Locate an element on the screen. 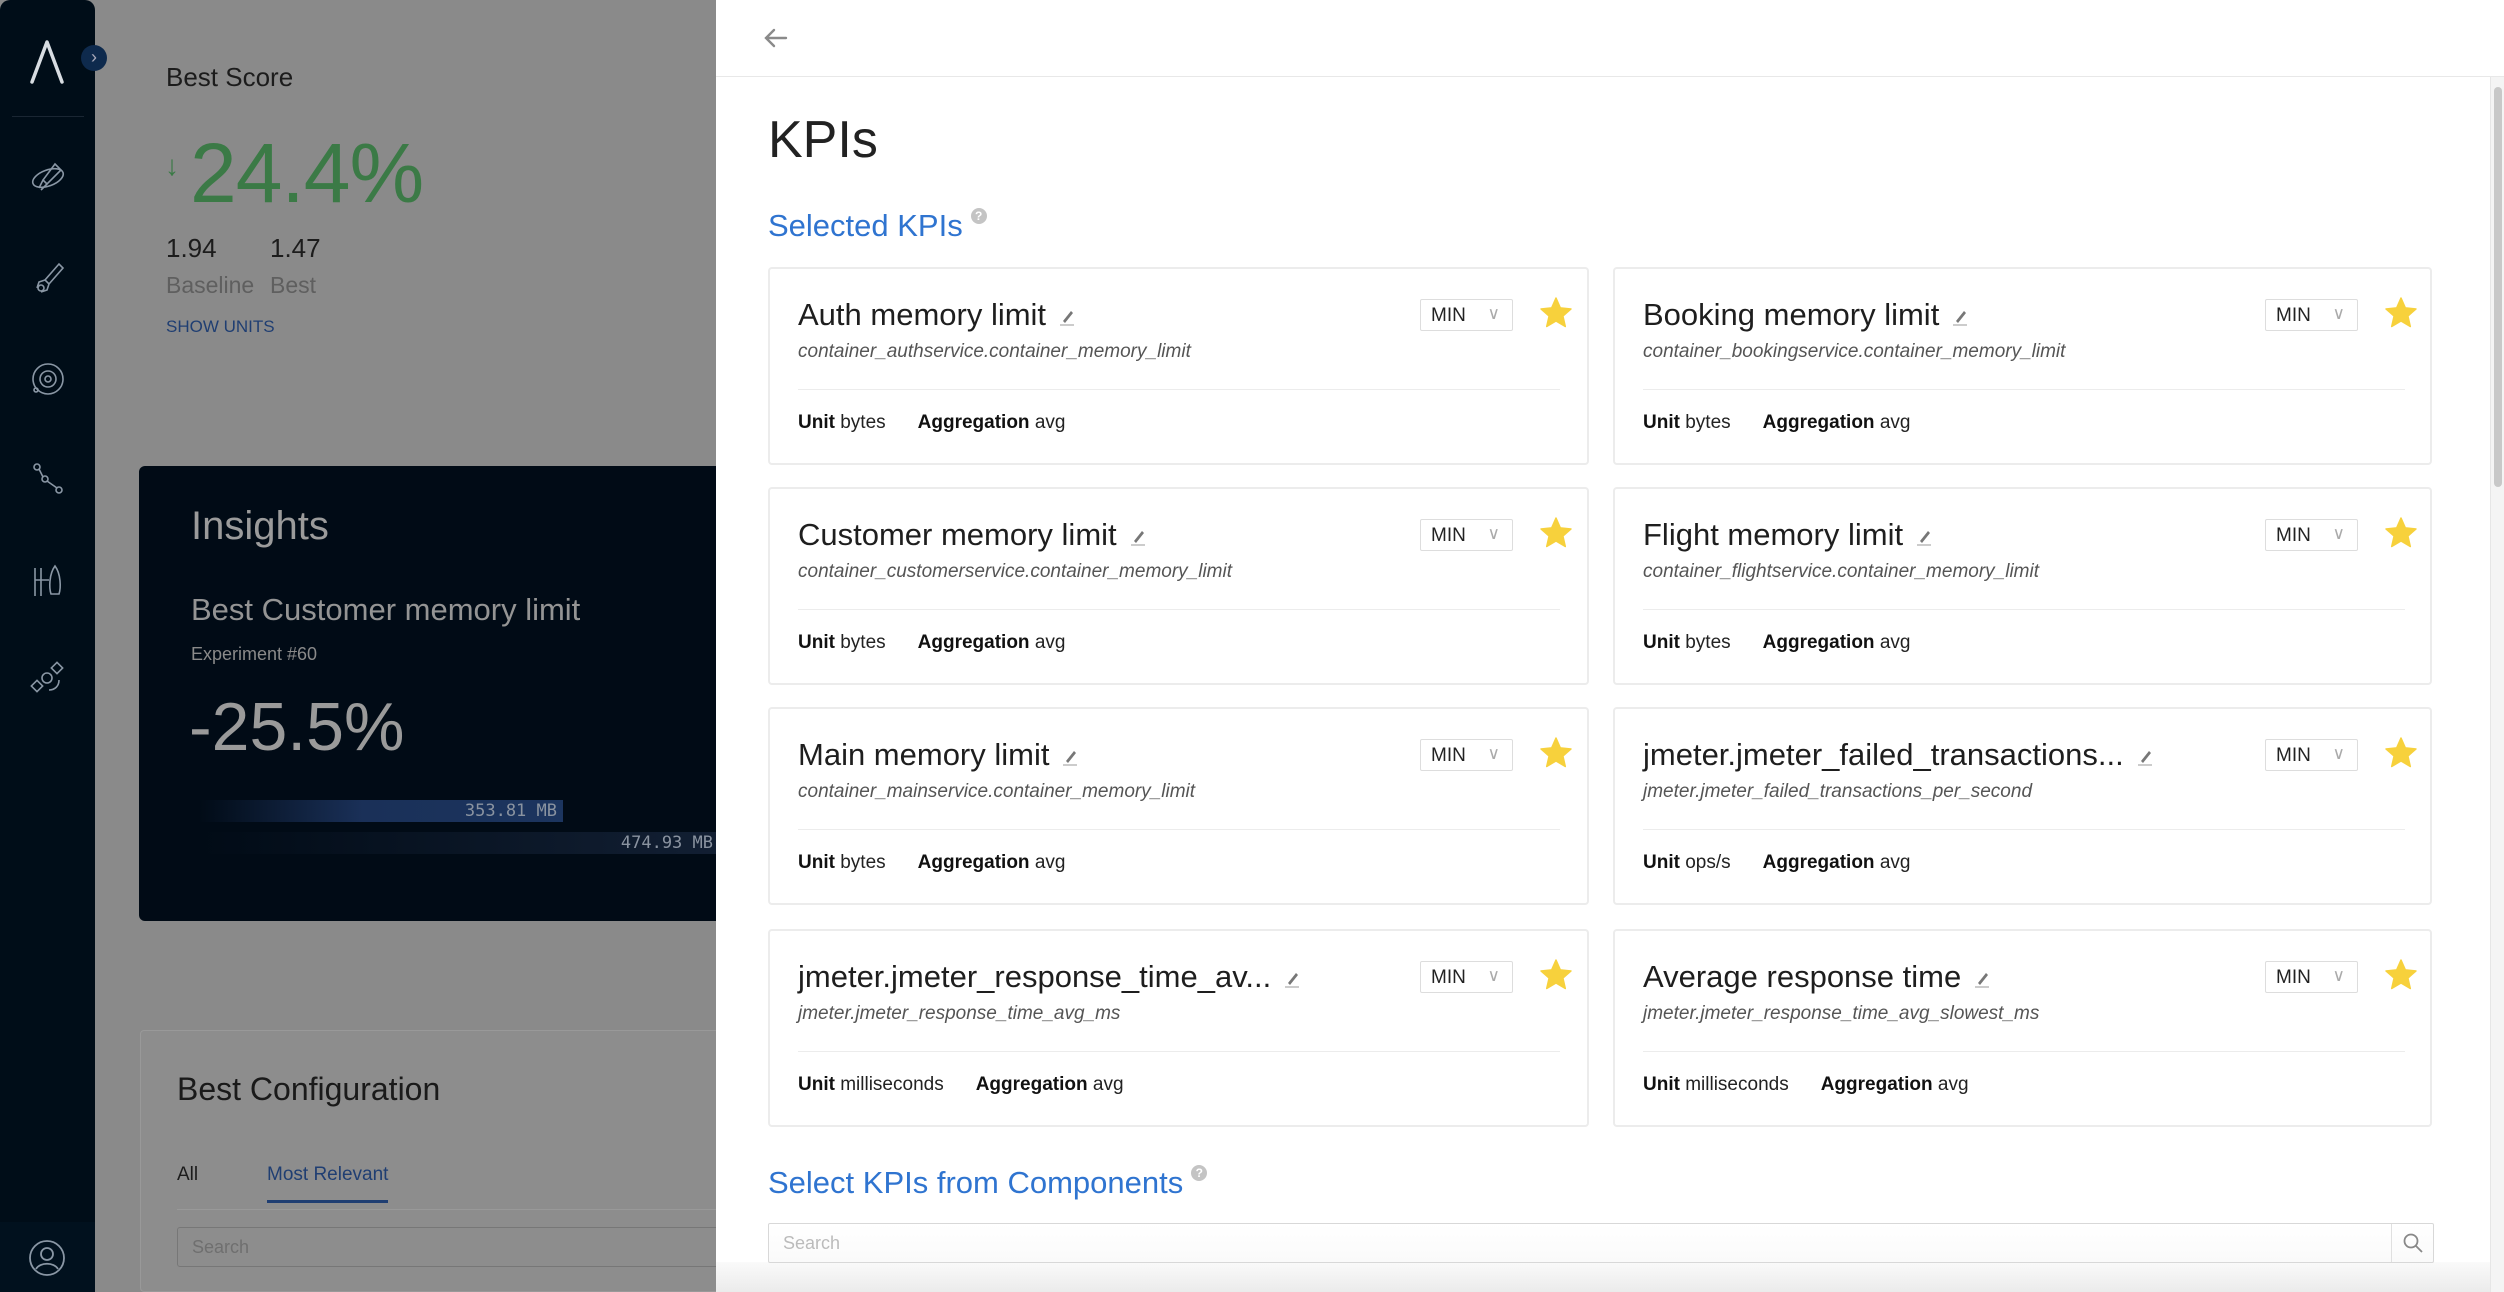 This screenshot has height=1292, width=2504. insights-value: -25.5% is located at coordinates (297, 727).